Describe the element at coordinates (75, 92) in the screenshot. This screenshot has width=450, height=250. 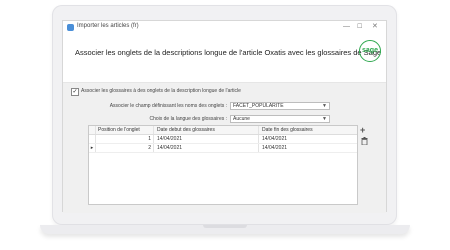
I see `associate-checkbox: ✓` at that location.